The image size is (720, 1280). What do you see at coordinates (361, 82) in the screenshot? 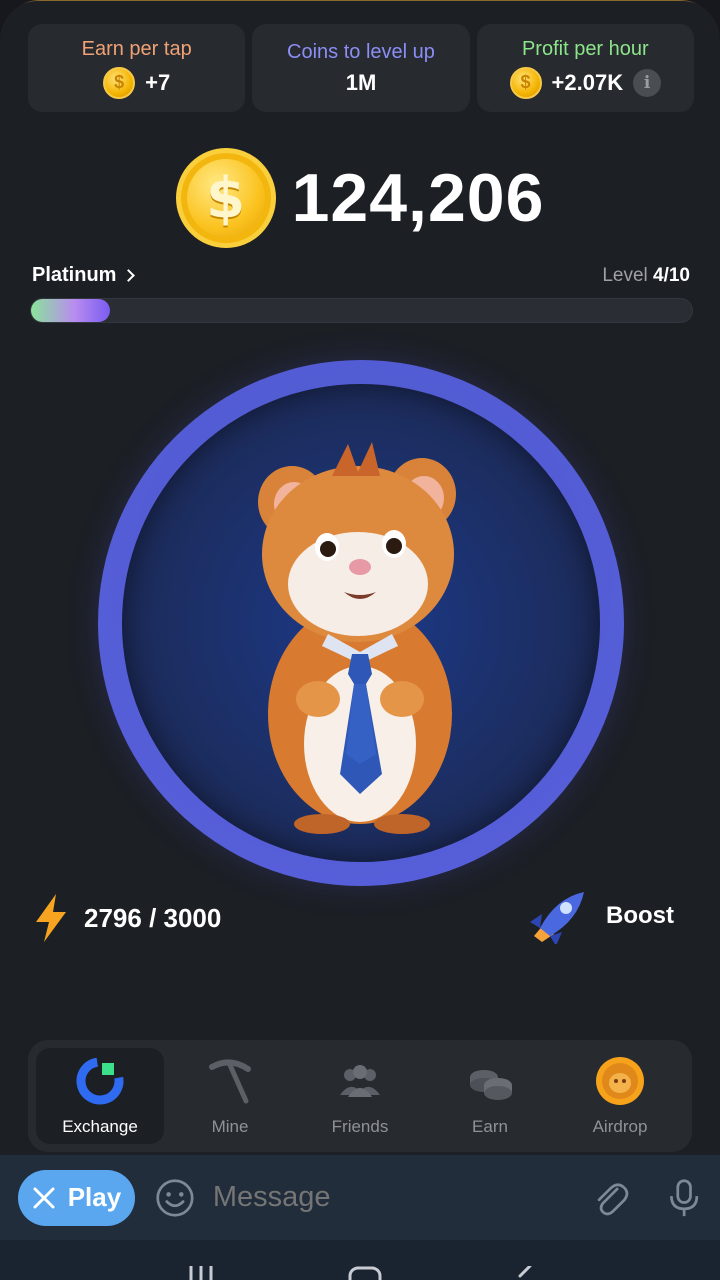
I see `coins-to-level-value: 1M` at bounding box center [361, 82].